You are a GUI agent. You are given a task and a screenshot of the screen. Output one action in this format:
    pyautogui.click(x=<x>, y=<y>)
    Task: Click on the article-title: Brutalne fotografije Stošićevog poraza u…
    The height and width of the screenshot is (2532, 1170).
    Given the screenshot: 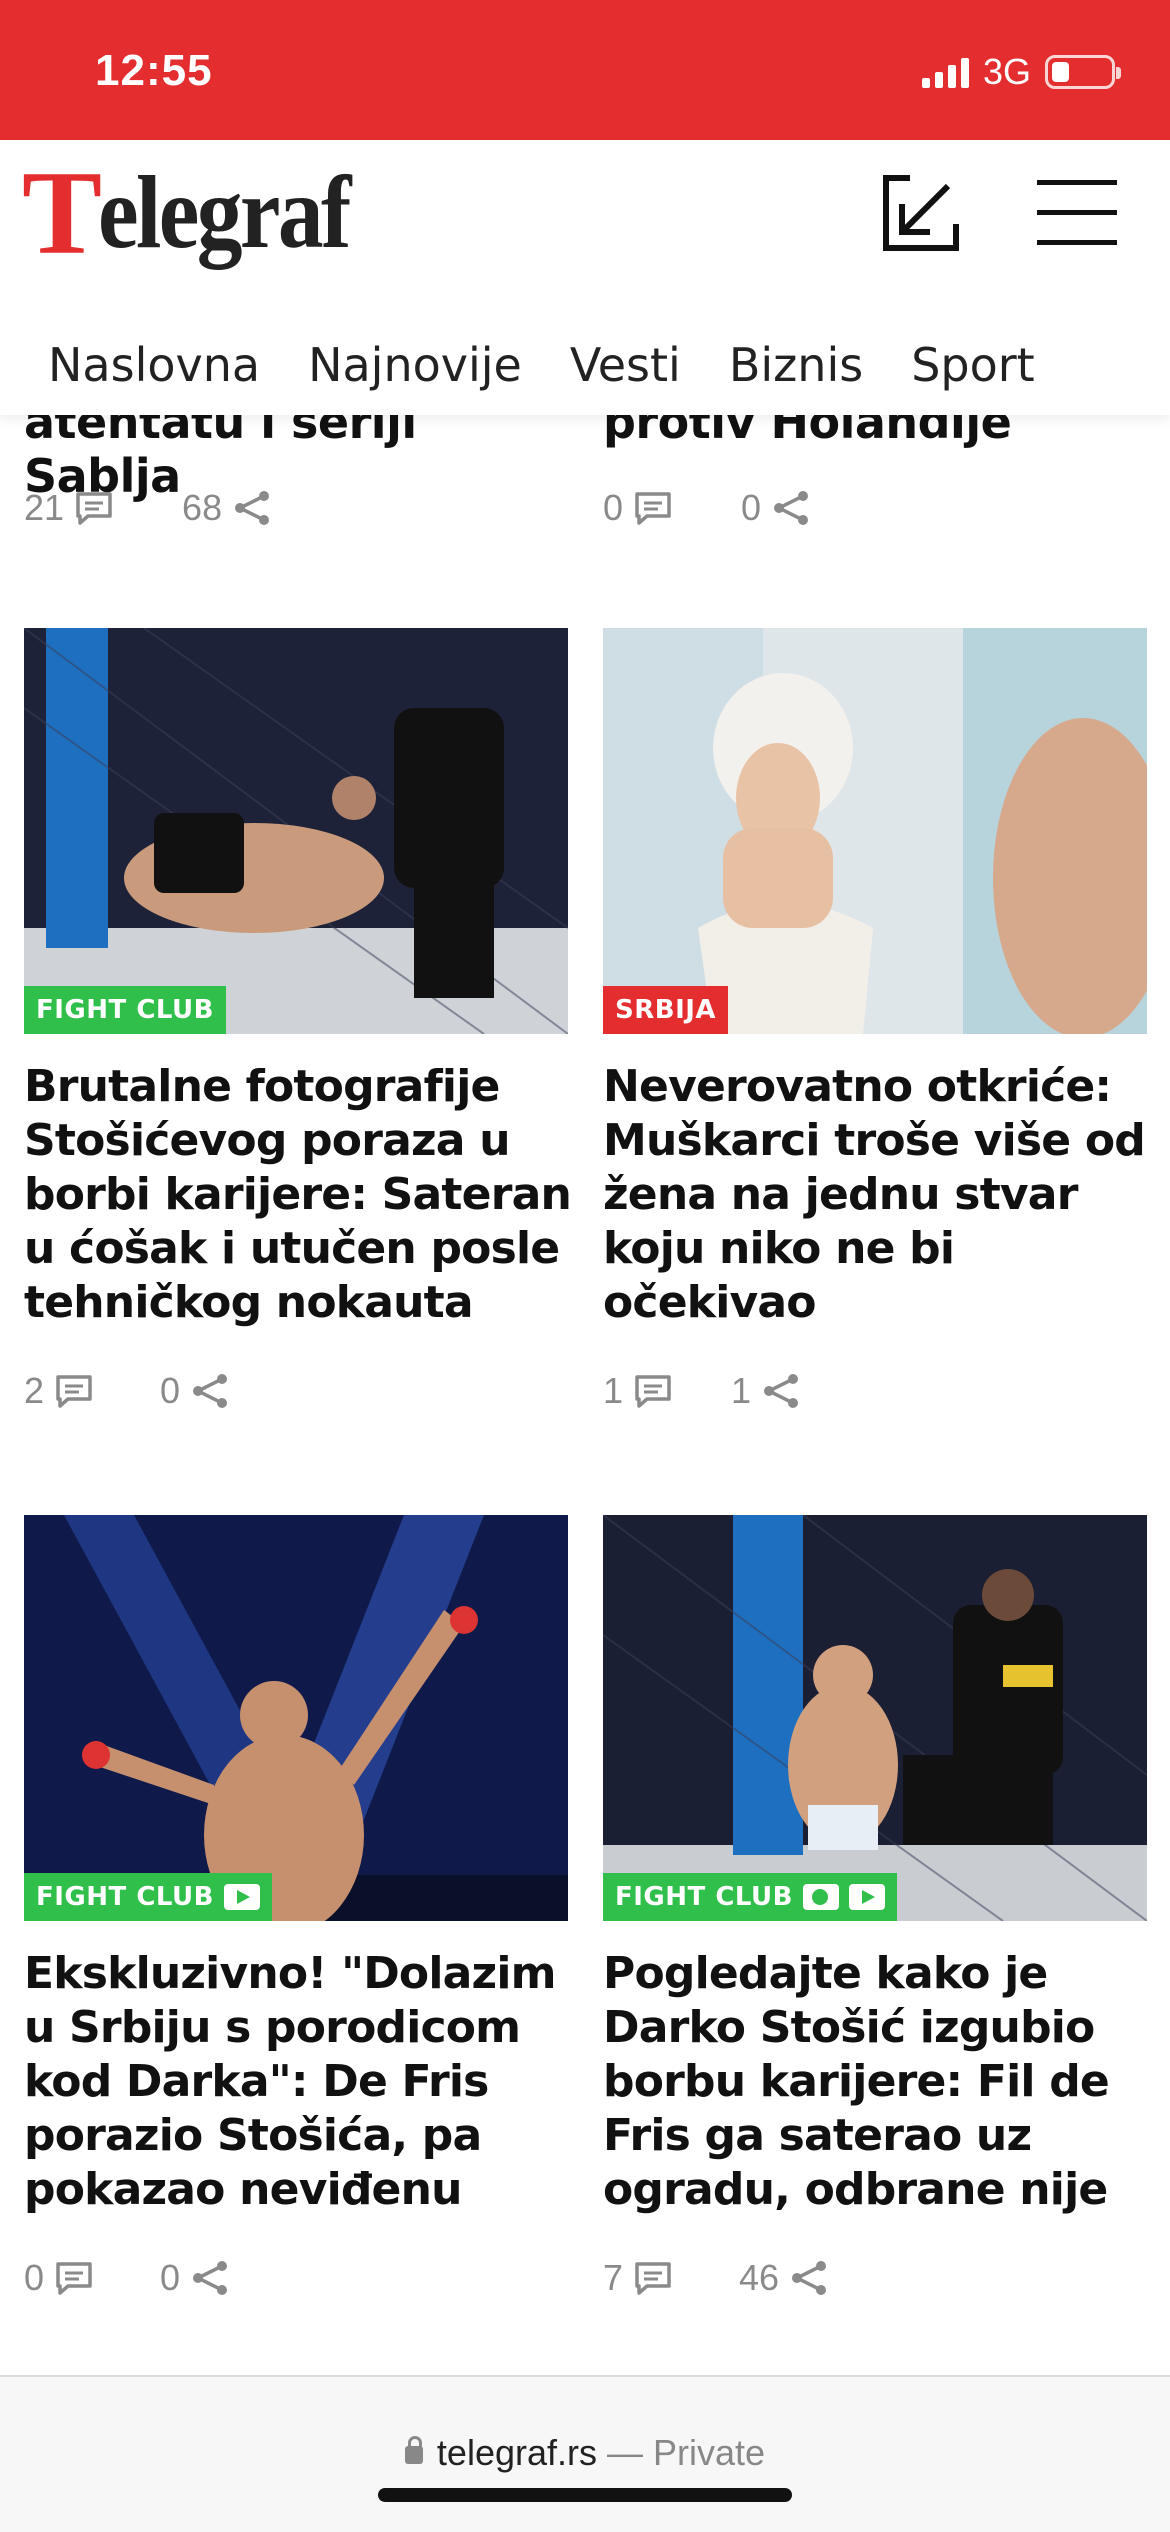 What is the action you would take?
    pyautogui.click(x=300, y=1195)
    